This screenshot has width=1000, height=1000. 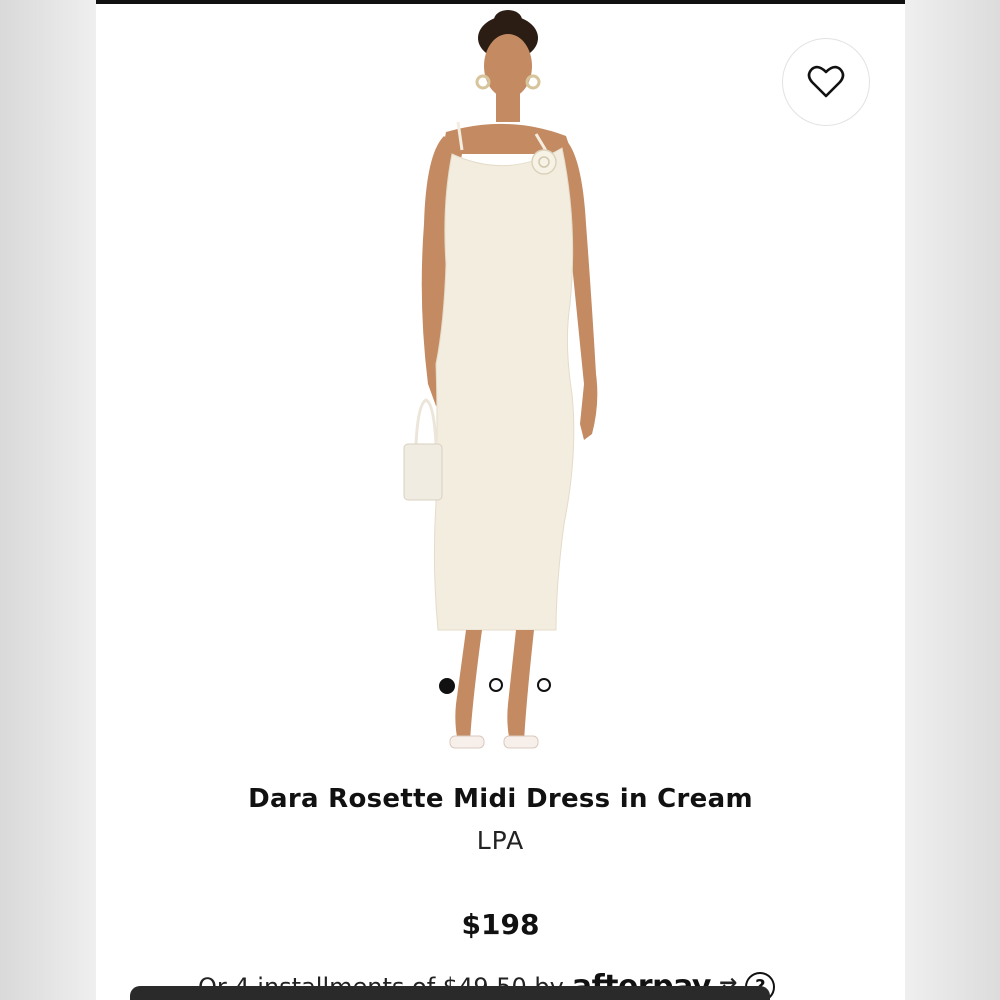 What do you see at coordinates (508, 20) in the screenshot?
I see `model-hair-bun` at bounding box center [508, 20].